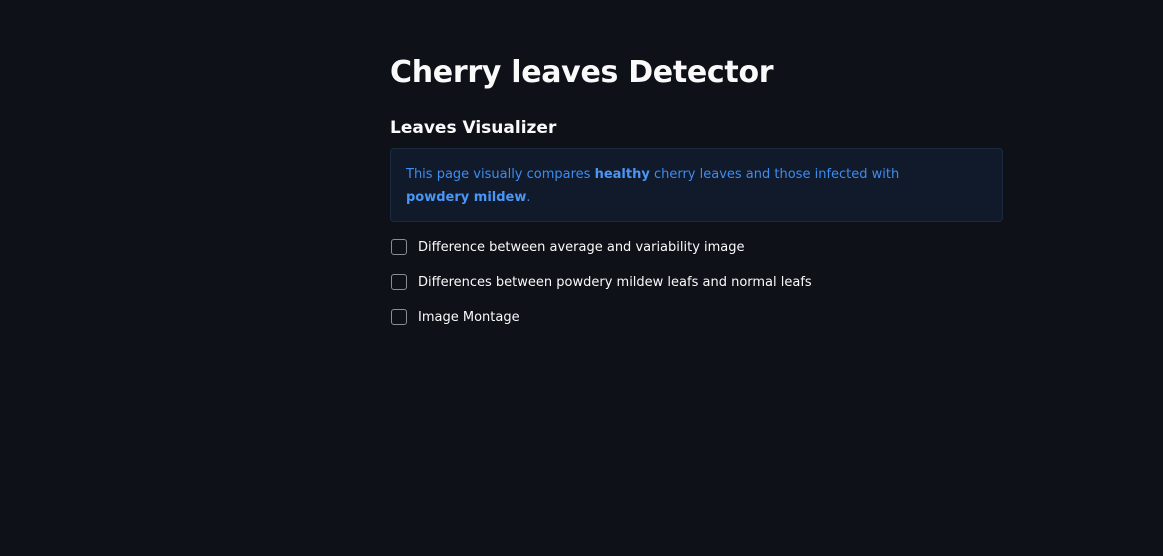  Describe the element at coordinates (528, 197) in the screenshot. I see `info-text-part: .` at that location.